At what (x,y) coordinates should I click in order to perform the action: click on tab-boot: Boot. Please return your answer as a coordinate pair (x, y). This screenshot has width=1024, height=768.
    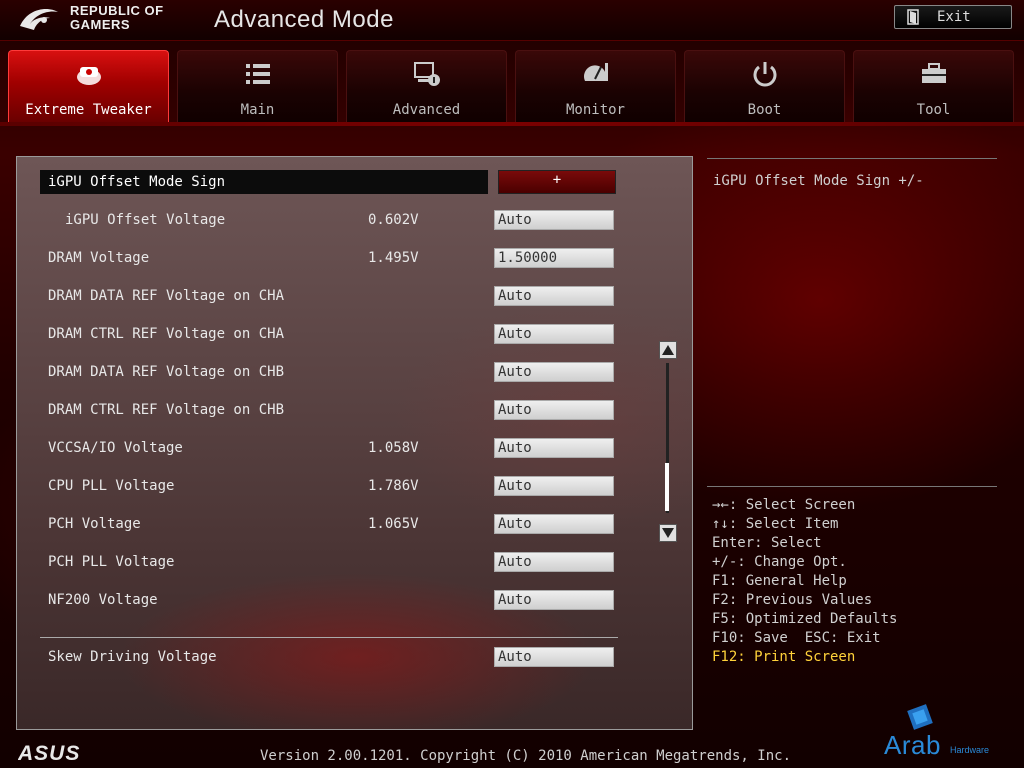
    Looking at the image, I should click on (764, 86).